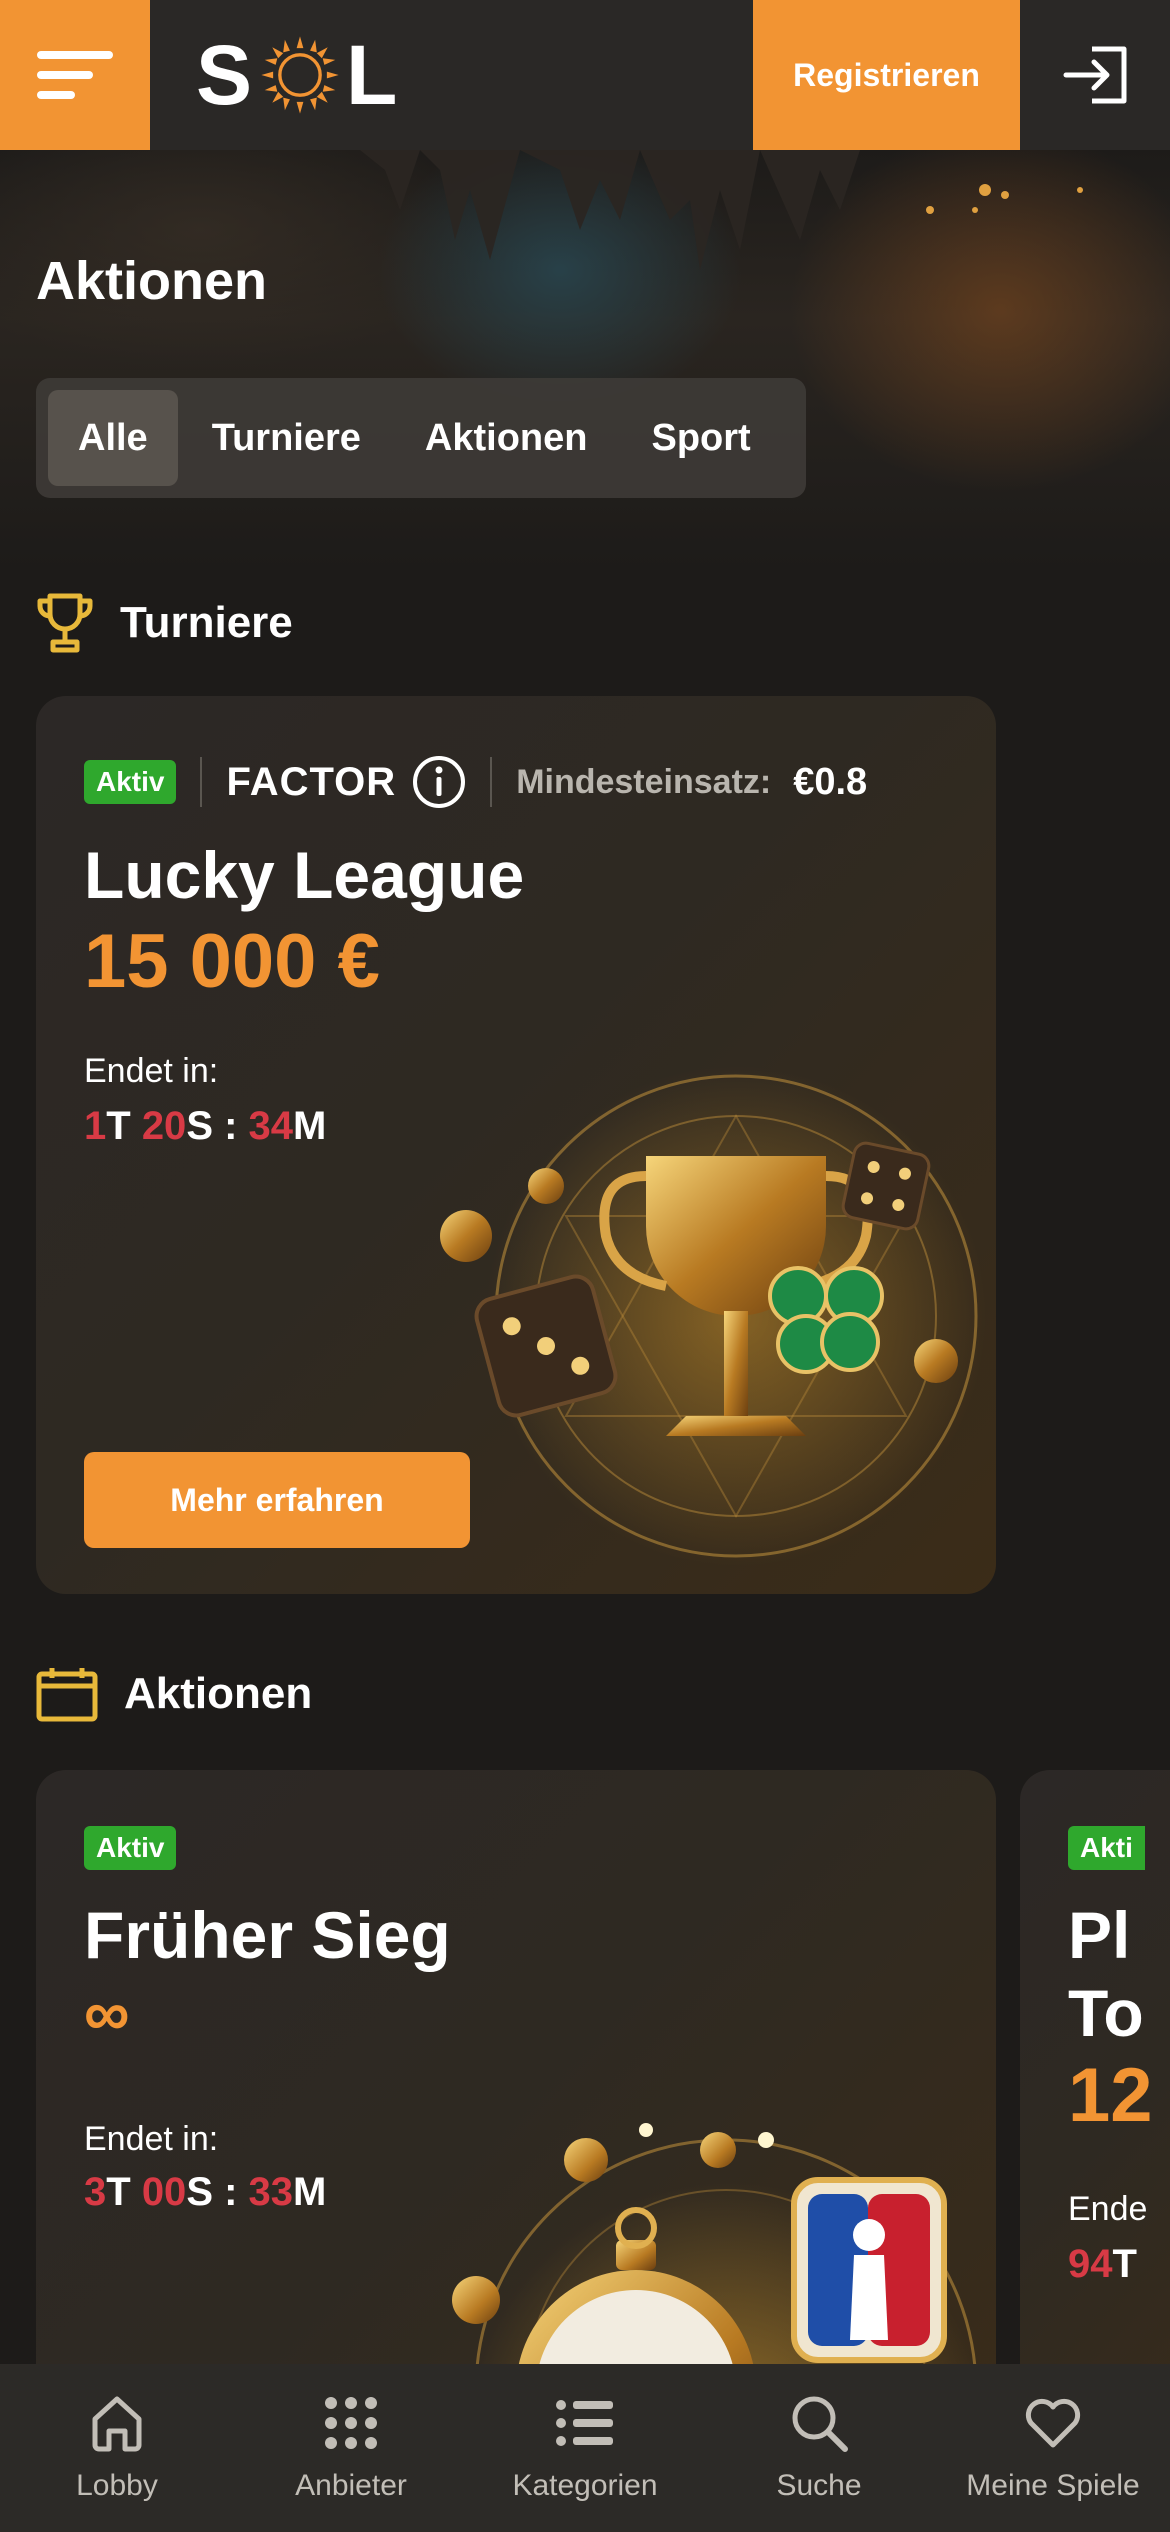 Image resolution: width=1170 pixels, height=2532 pixels. Describe the element at coordinates (820, 2424) in the screenshot. I see `search-icon` at that location.